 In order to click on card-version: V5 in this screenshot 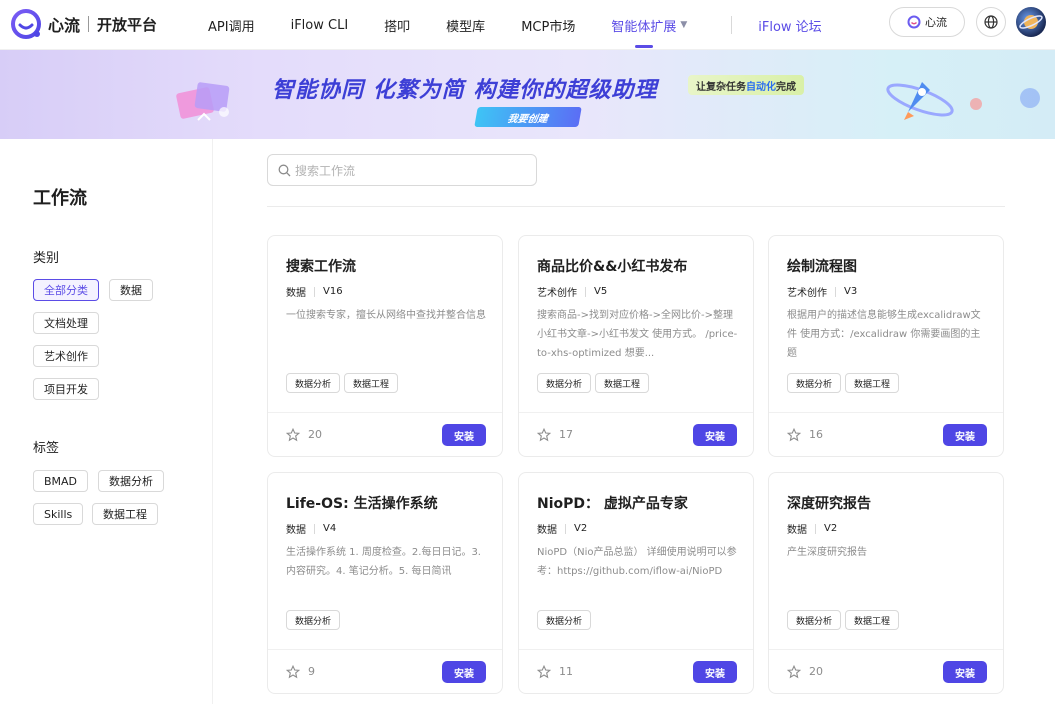, I will do `click(601, 291)`.